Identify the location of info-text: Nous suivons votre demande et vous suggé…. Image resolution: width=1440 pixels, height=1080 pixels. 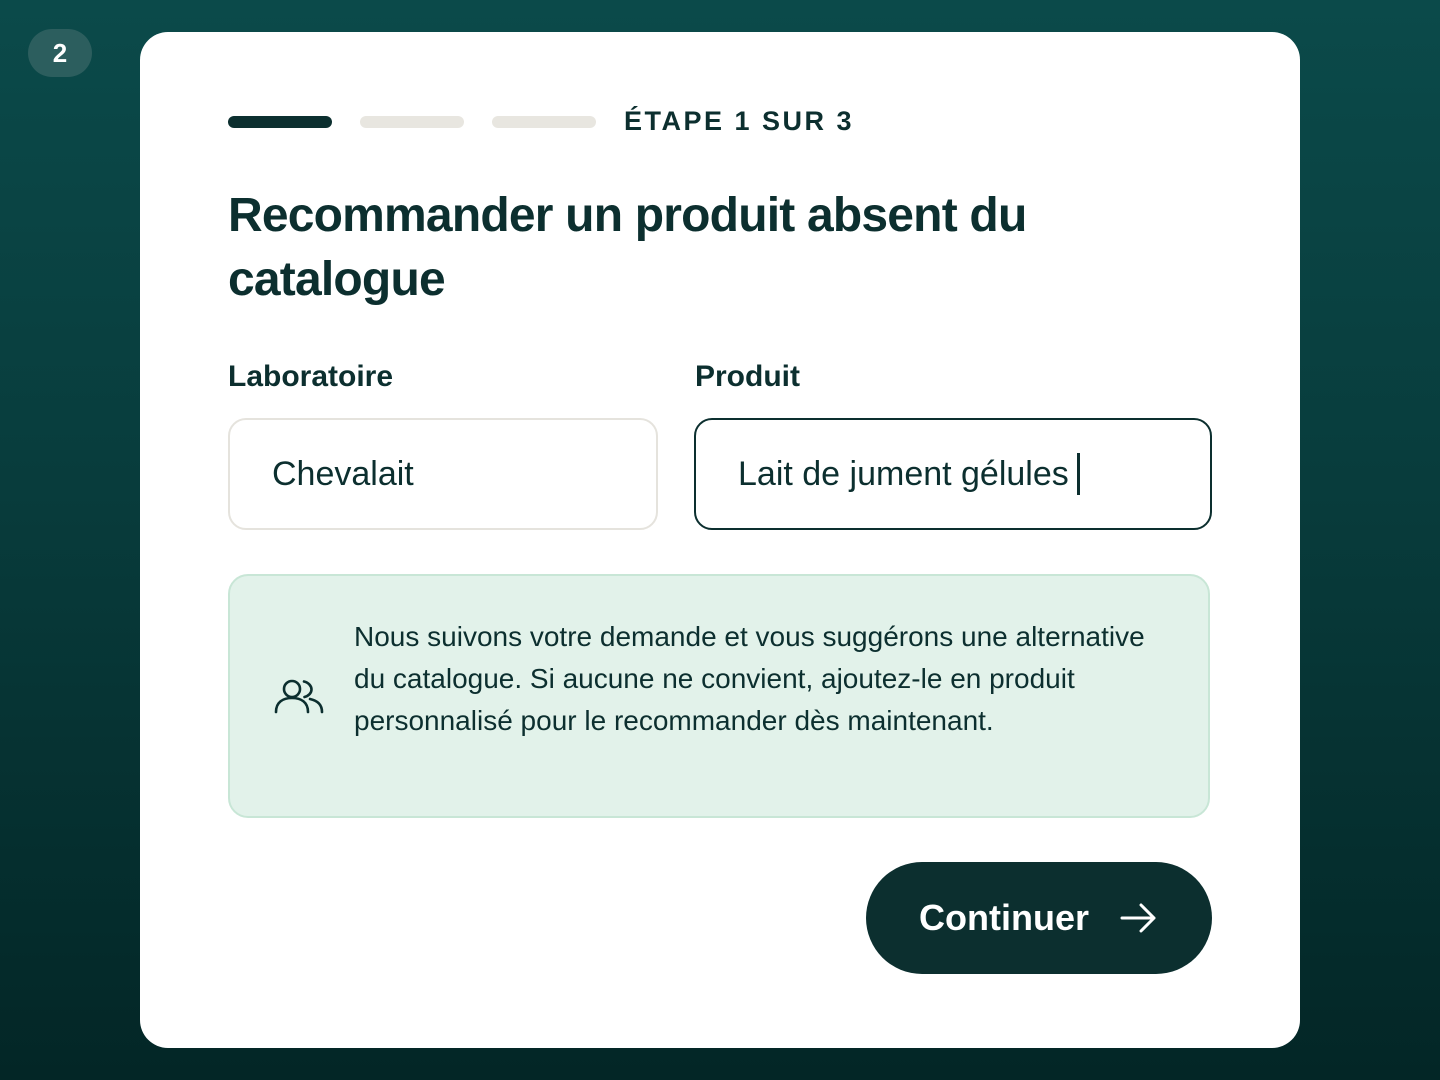
(749, 678).